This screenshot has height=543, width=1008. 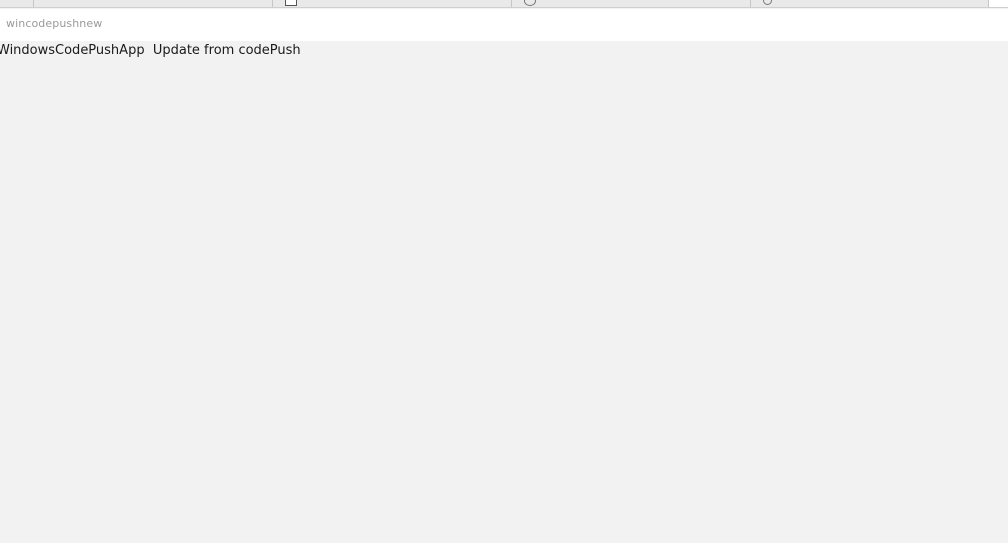 What do you see at coordinates (998, 3) in the screenshot?
I see `taskbar-active-tab` at bounding box center [998, 3].